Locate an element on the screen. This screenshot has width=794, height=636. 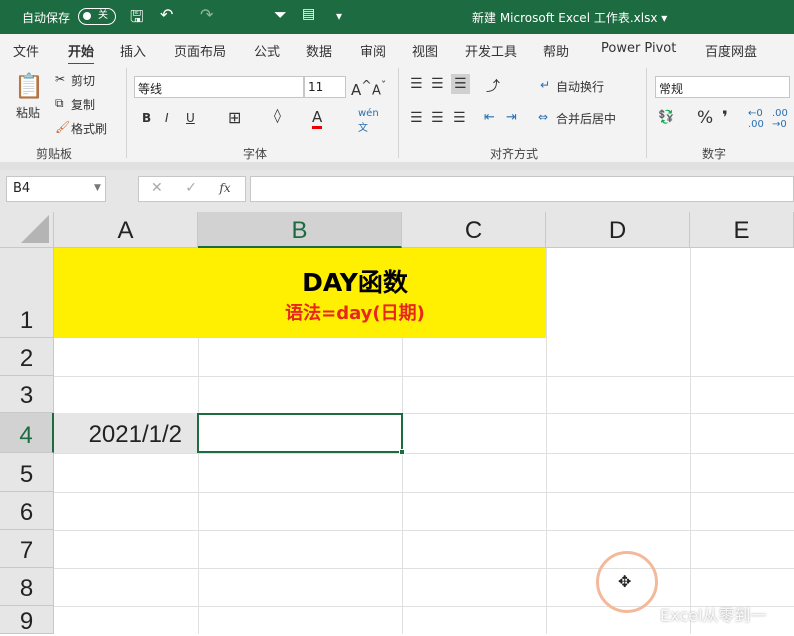
row-header-4: 4 is located at coordinates (27, 433).